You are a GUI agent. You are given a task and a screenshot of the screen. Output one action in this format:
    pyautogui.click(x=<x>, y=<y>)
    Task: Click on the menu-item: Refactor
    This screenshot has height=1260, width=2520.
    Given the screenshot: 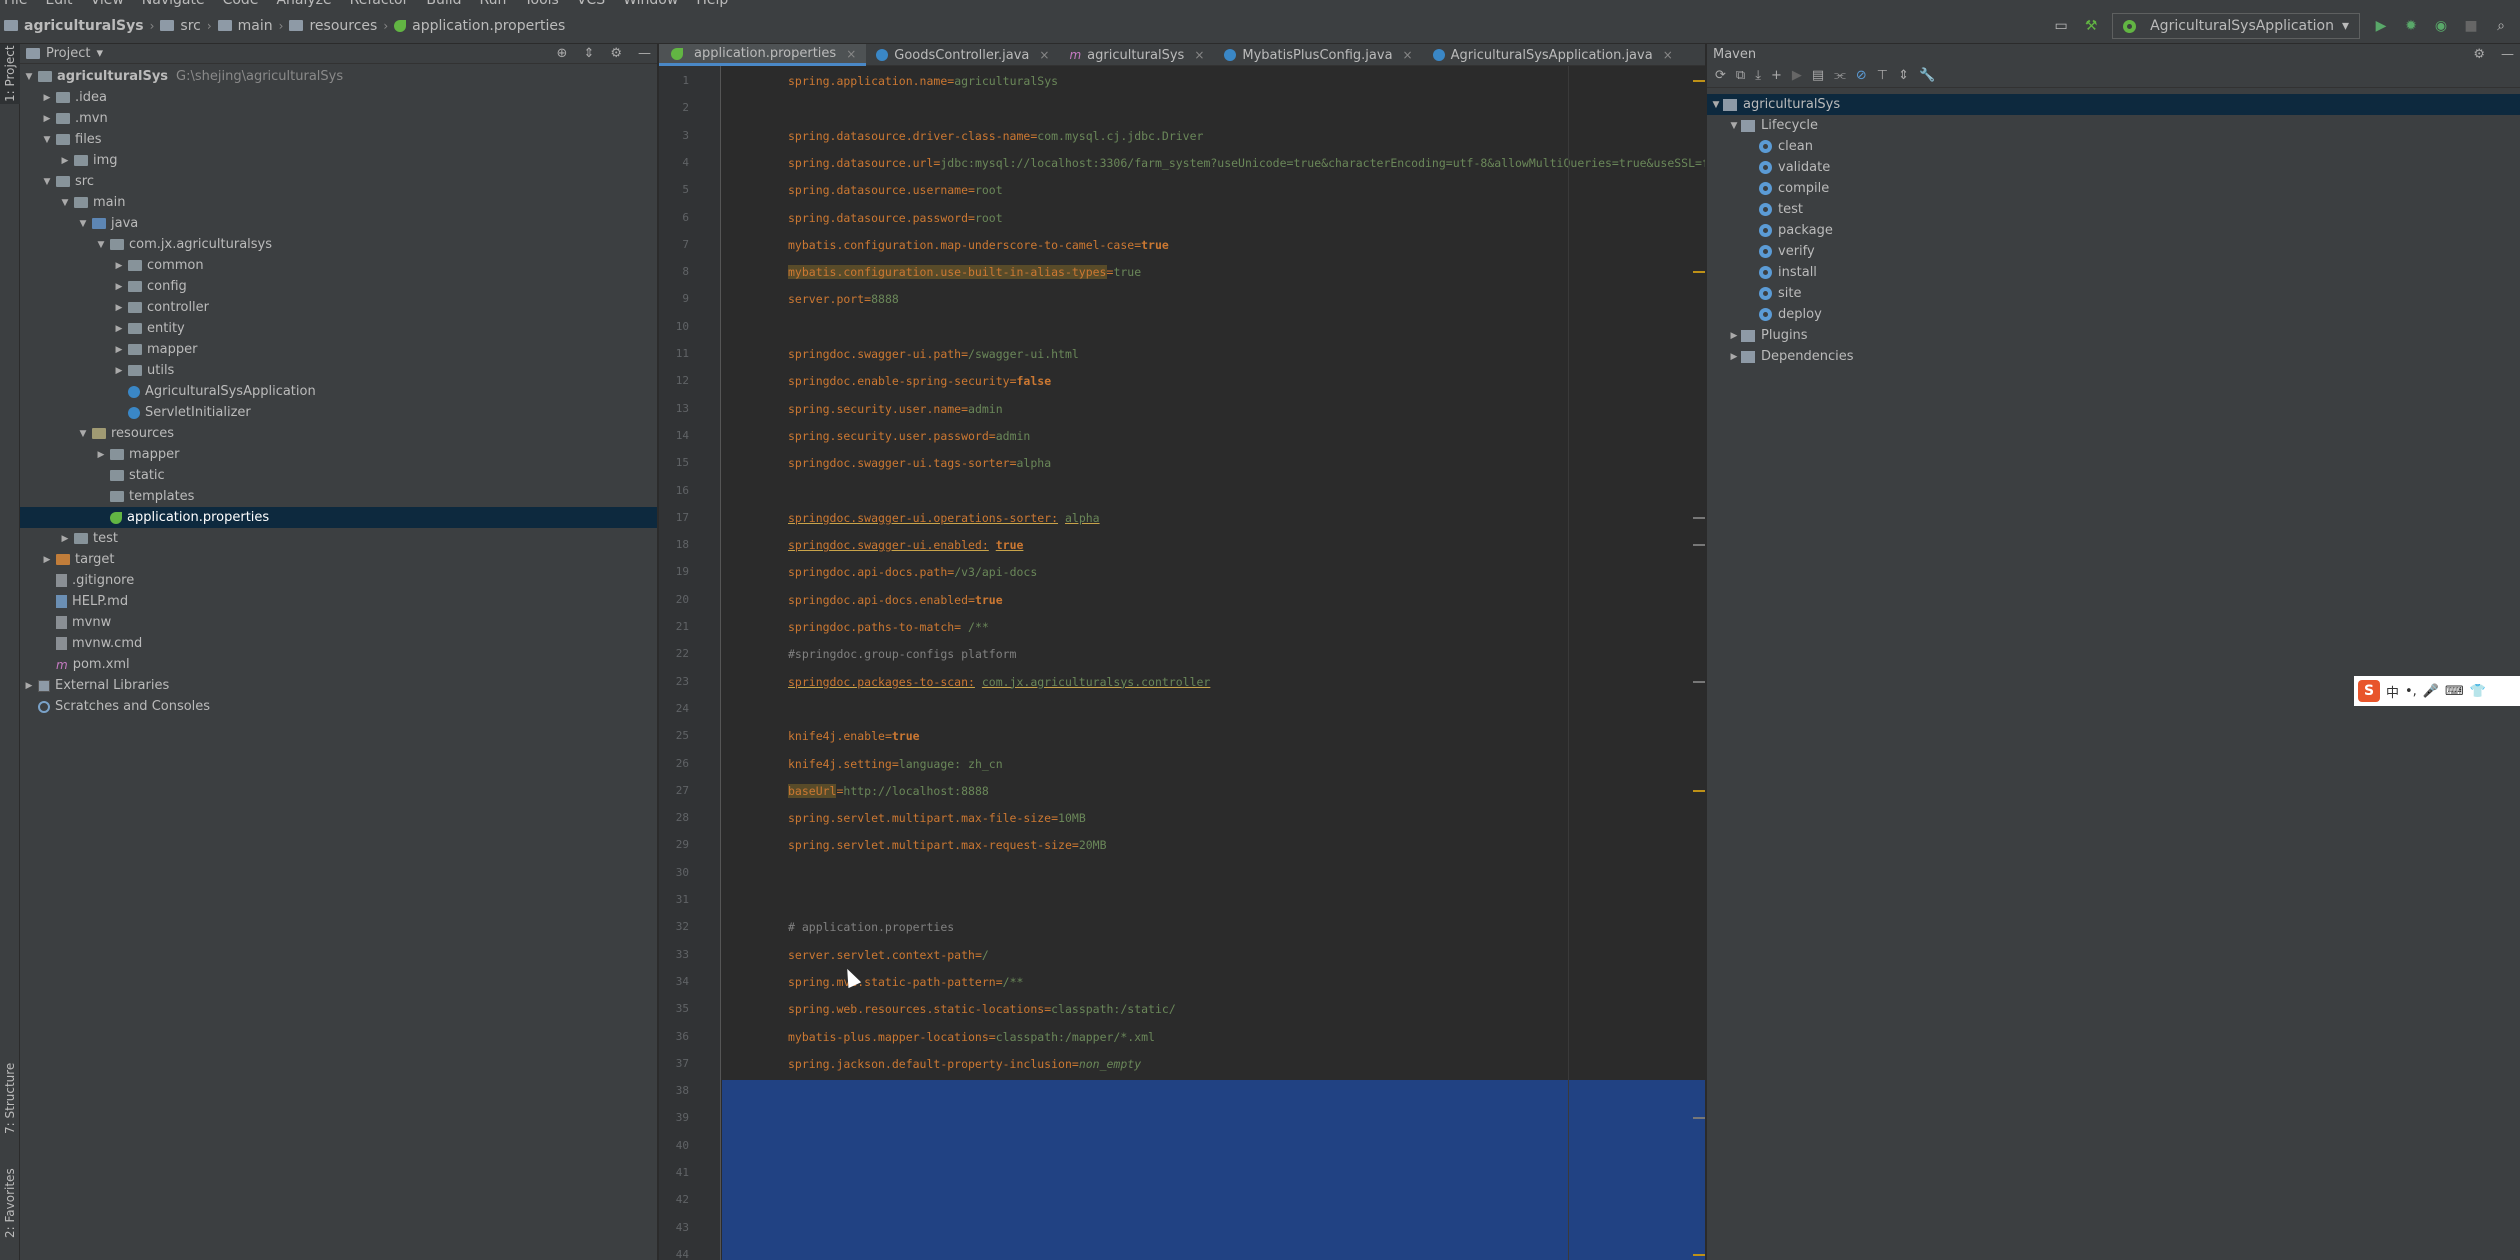 What is the action you would take?
    pyautogui.click(x=379, y=4)
    